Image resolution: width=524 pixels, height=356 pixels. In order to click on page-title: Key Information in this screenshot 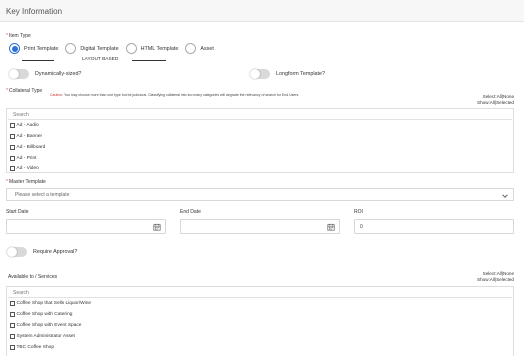, I will do `click(34, 11)`.